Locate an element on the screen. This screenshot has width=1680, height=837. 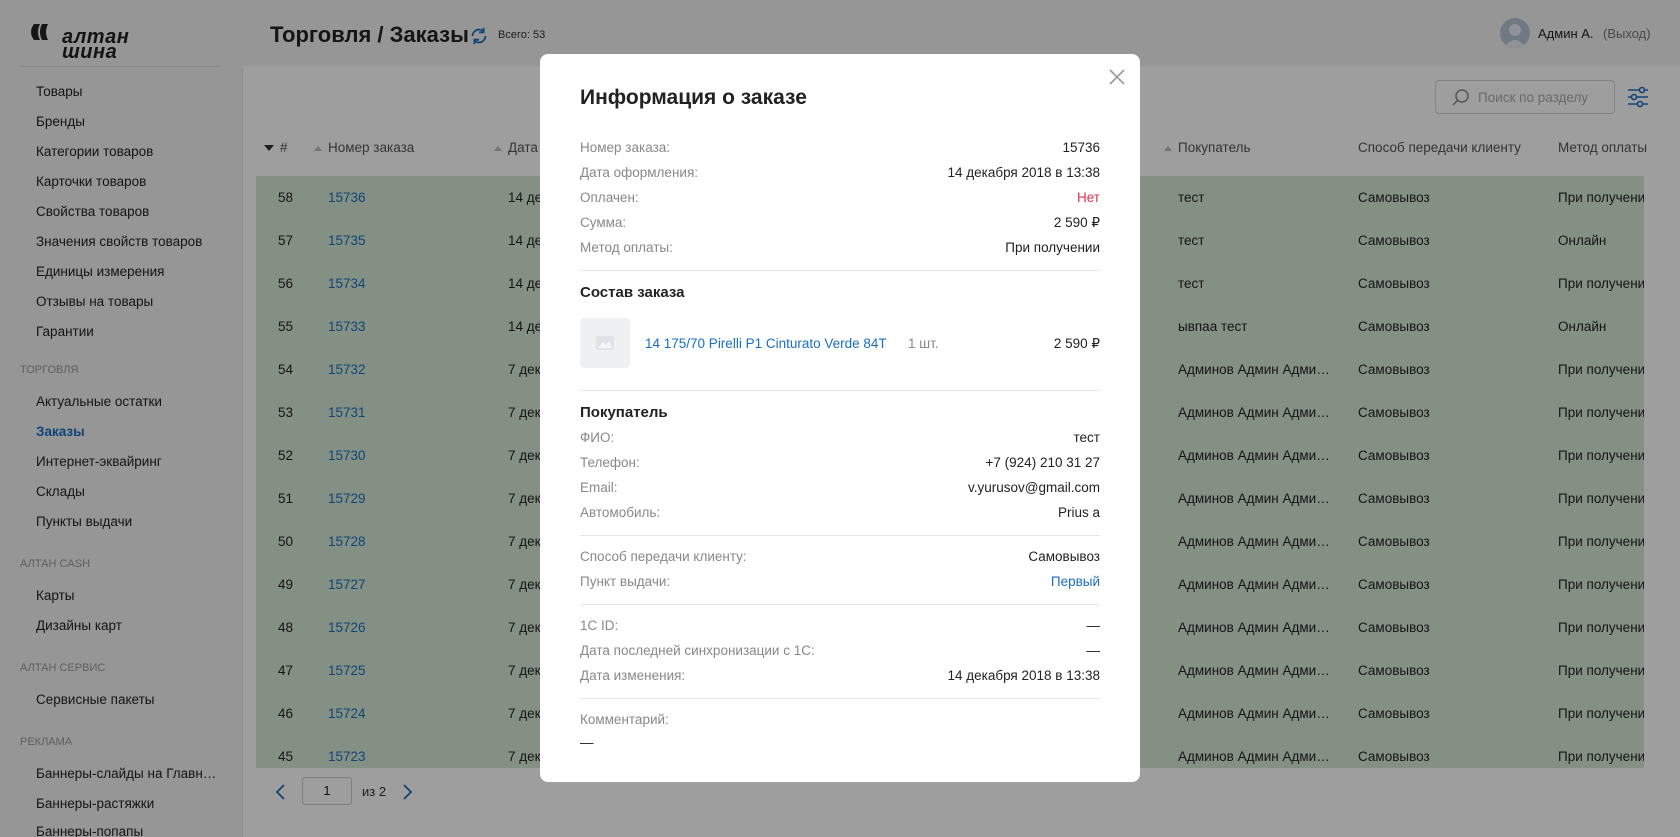
sum-value: 2 590 ₽ is located at coordinates (1076, 222).